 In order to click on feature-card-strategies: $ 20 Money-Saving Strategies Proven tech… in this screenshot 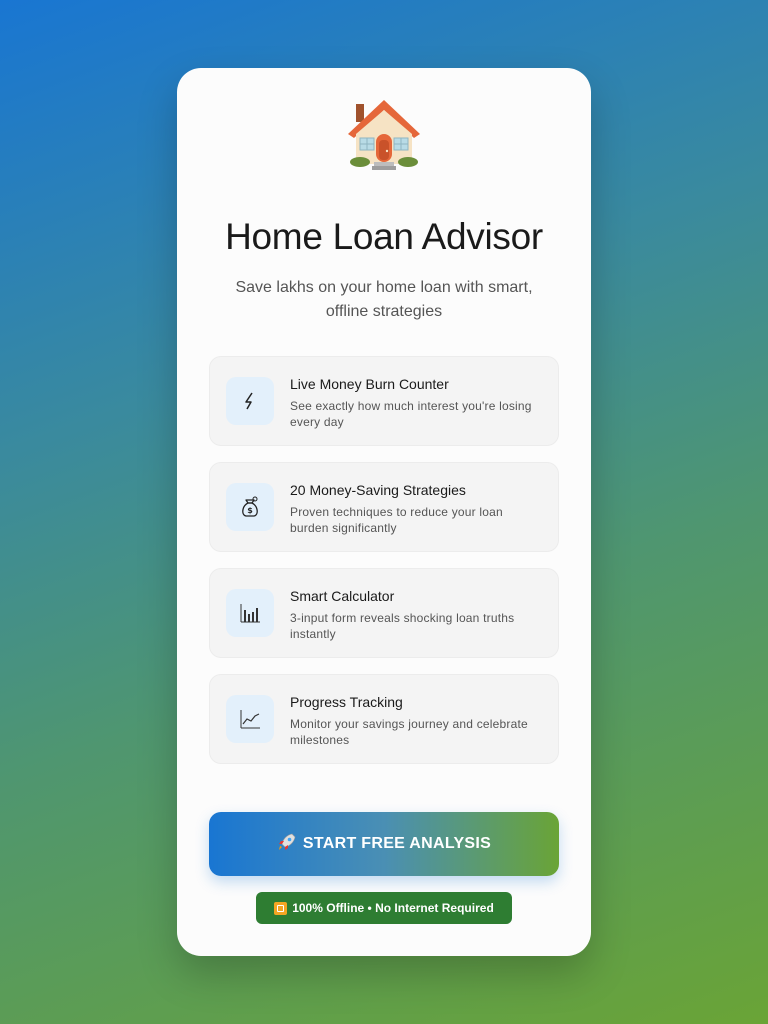, I will do `click(384, 507)`.